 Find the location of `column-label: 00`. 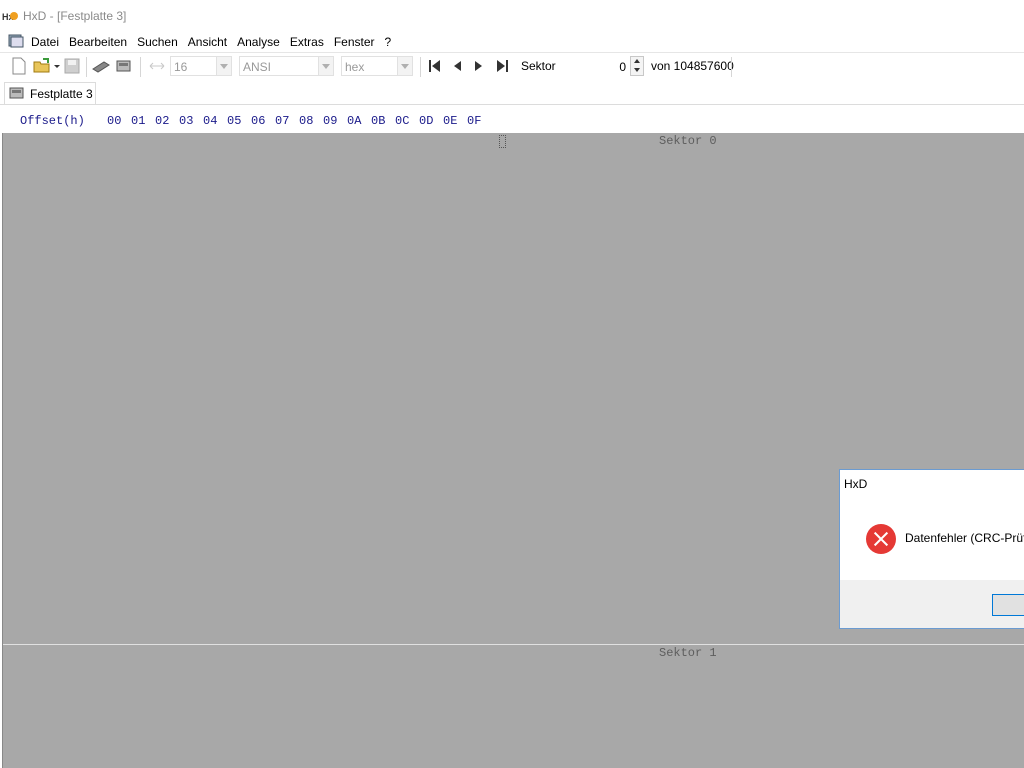

column-label: 00 is located at coordinates (114, 121).